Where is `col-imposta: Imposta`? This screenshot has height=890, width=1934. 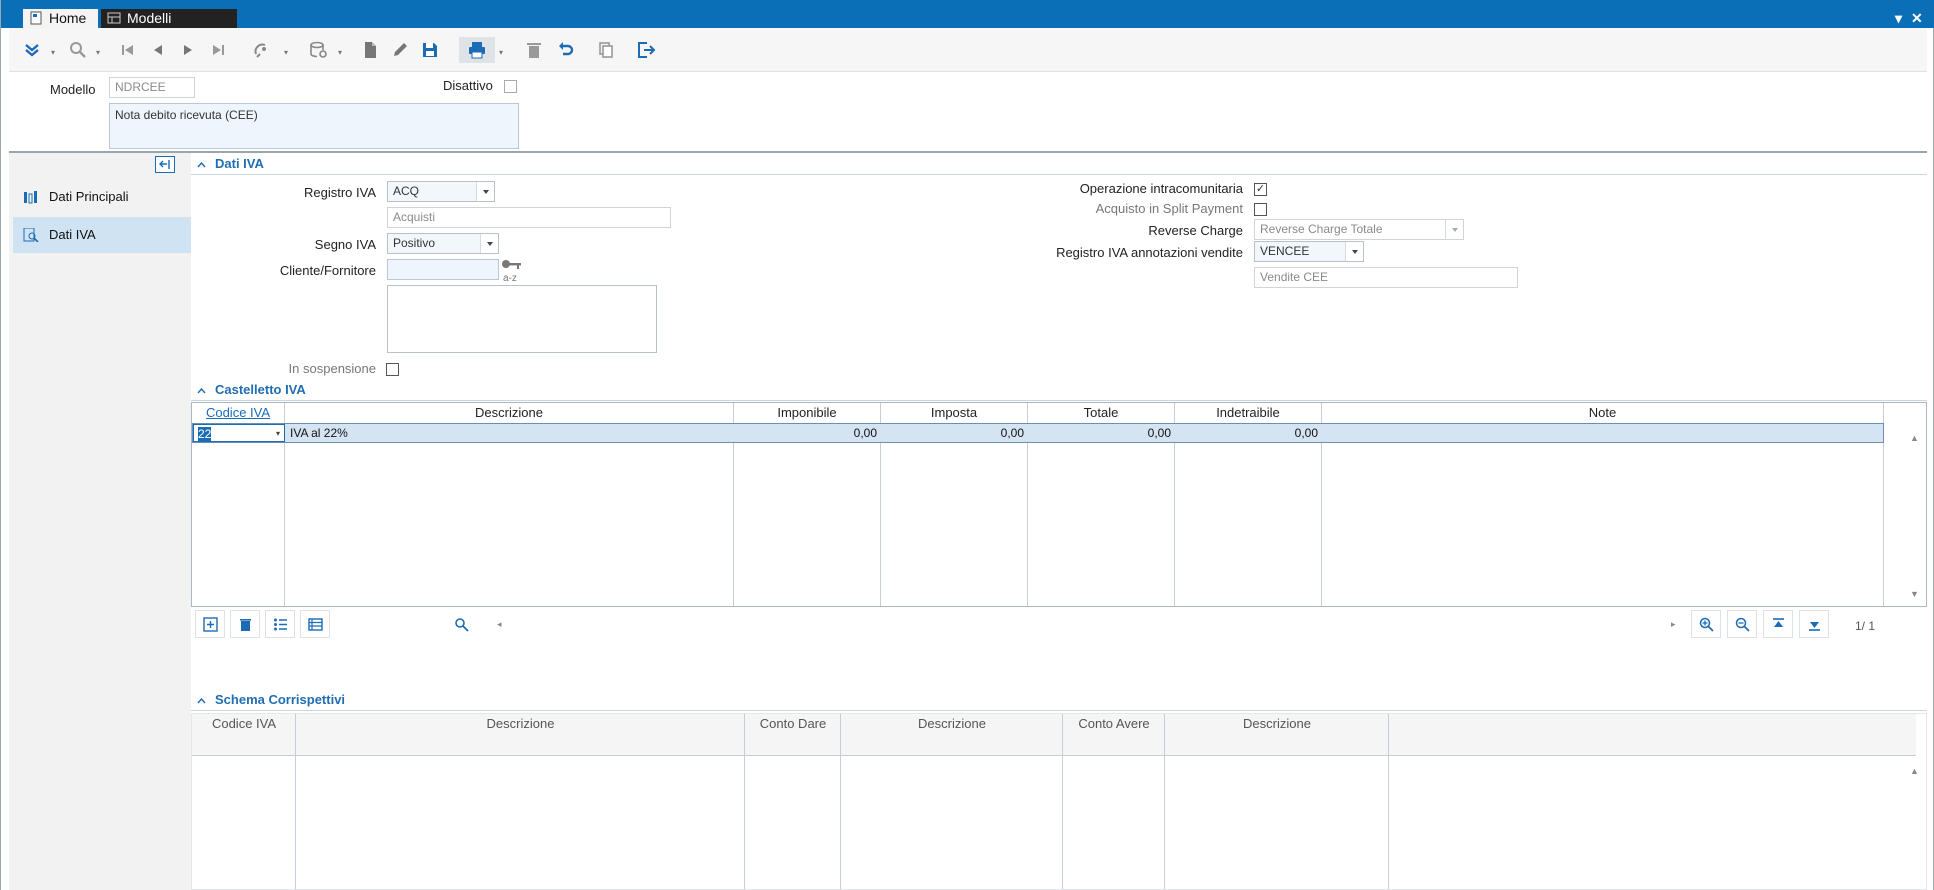 col-imposta: Imposta is located at coordinates (954, 413).